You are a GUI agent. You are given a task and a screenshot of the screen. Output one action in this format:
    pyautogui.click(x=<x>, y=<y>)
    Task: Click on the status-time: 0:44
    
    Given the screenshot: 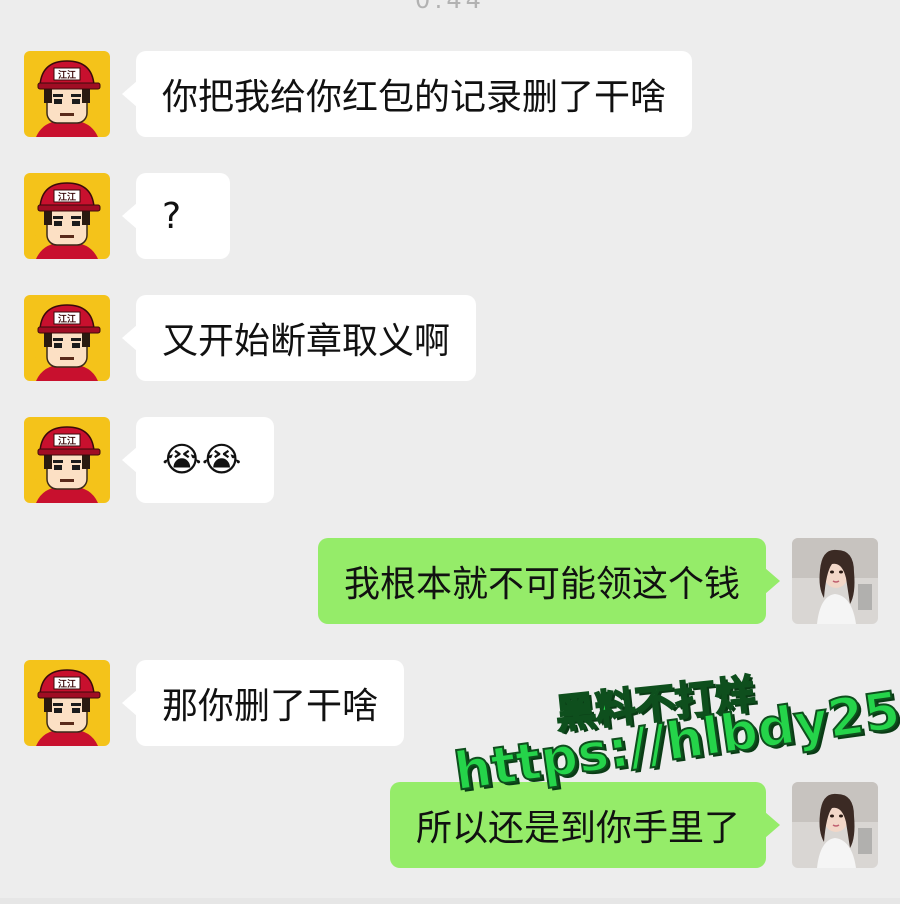 What is the action you would take?
    pyautogui.click(x=450, y=7)
    